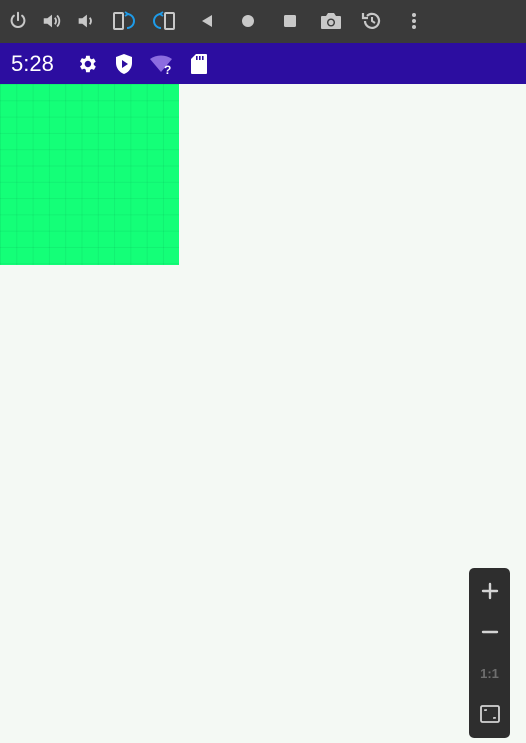  What do you see at coordinates (331, 21) in the screenshot?
I see `camera-icon` at bounding box center [331, 21].